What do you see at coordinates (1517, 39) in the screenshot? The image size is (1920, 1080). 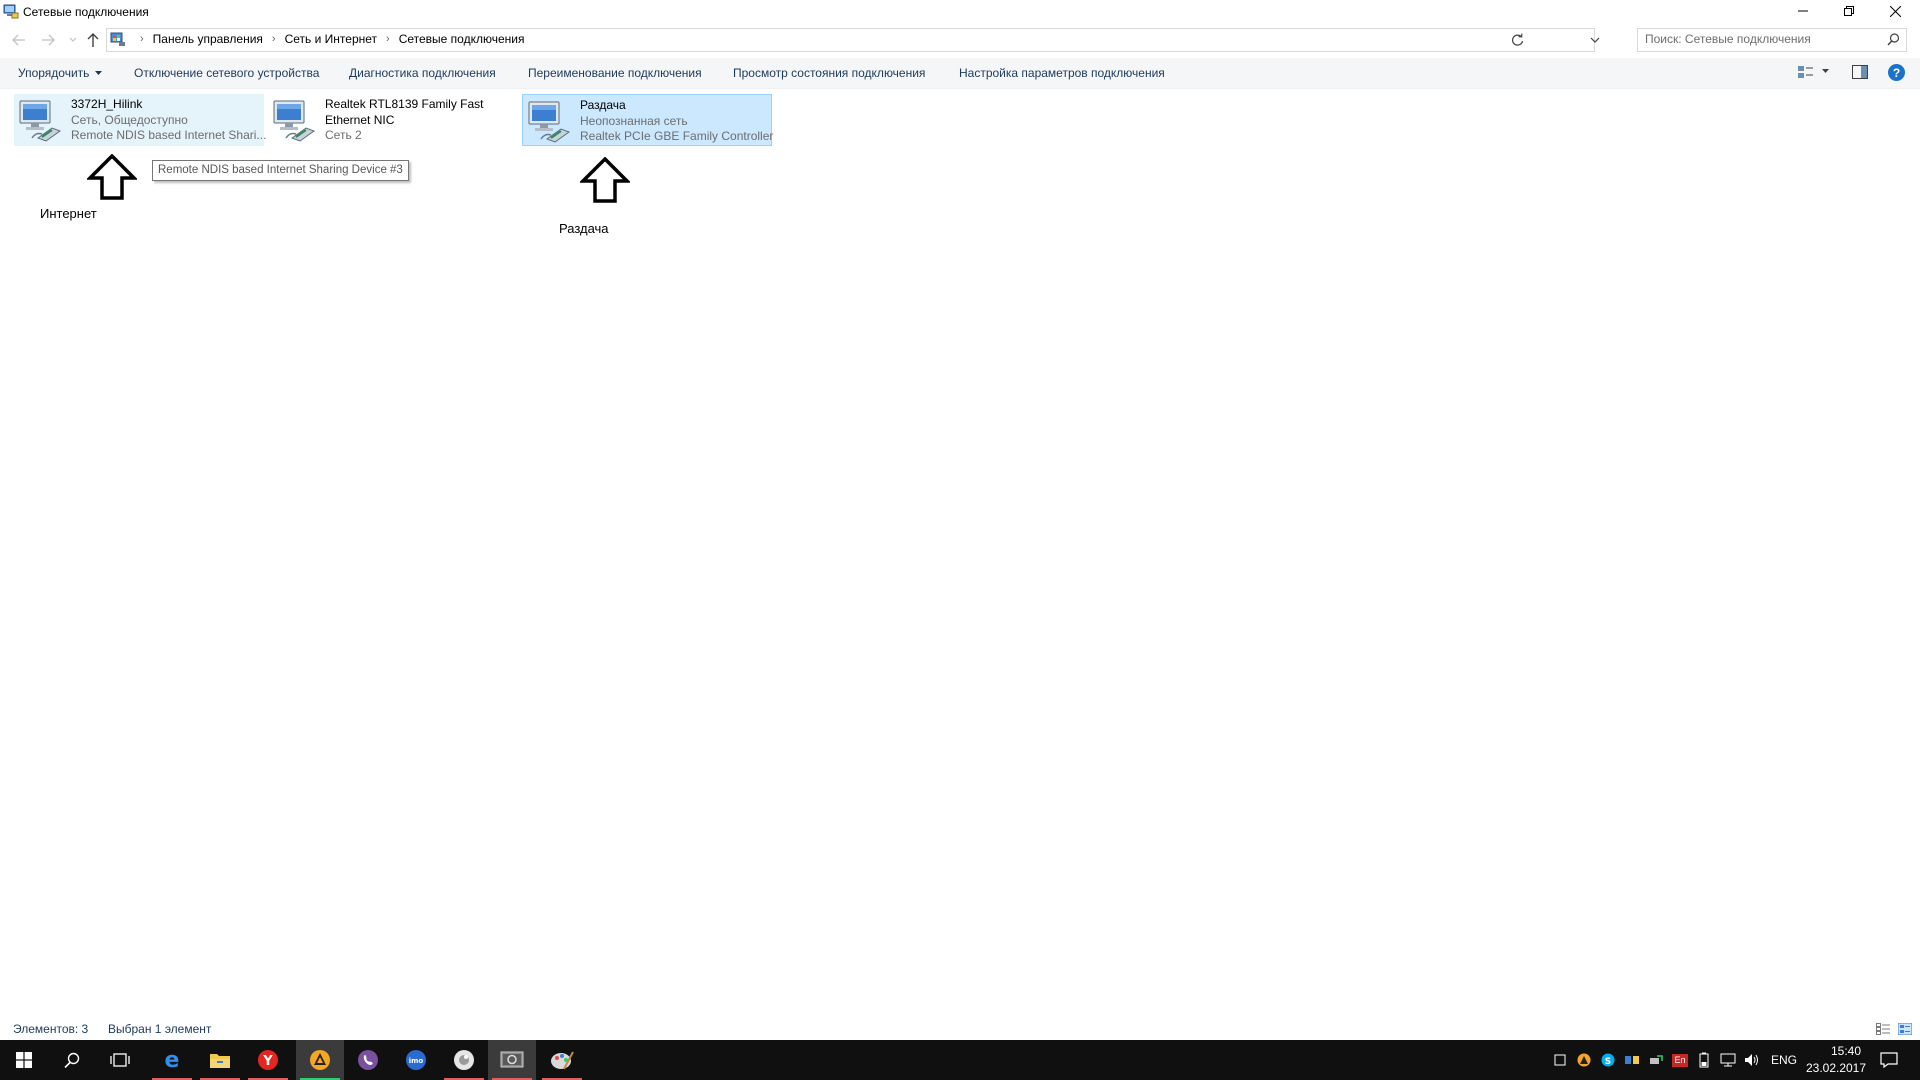 I see `refresh-button` at bounding box center [1517, 39].